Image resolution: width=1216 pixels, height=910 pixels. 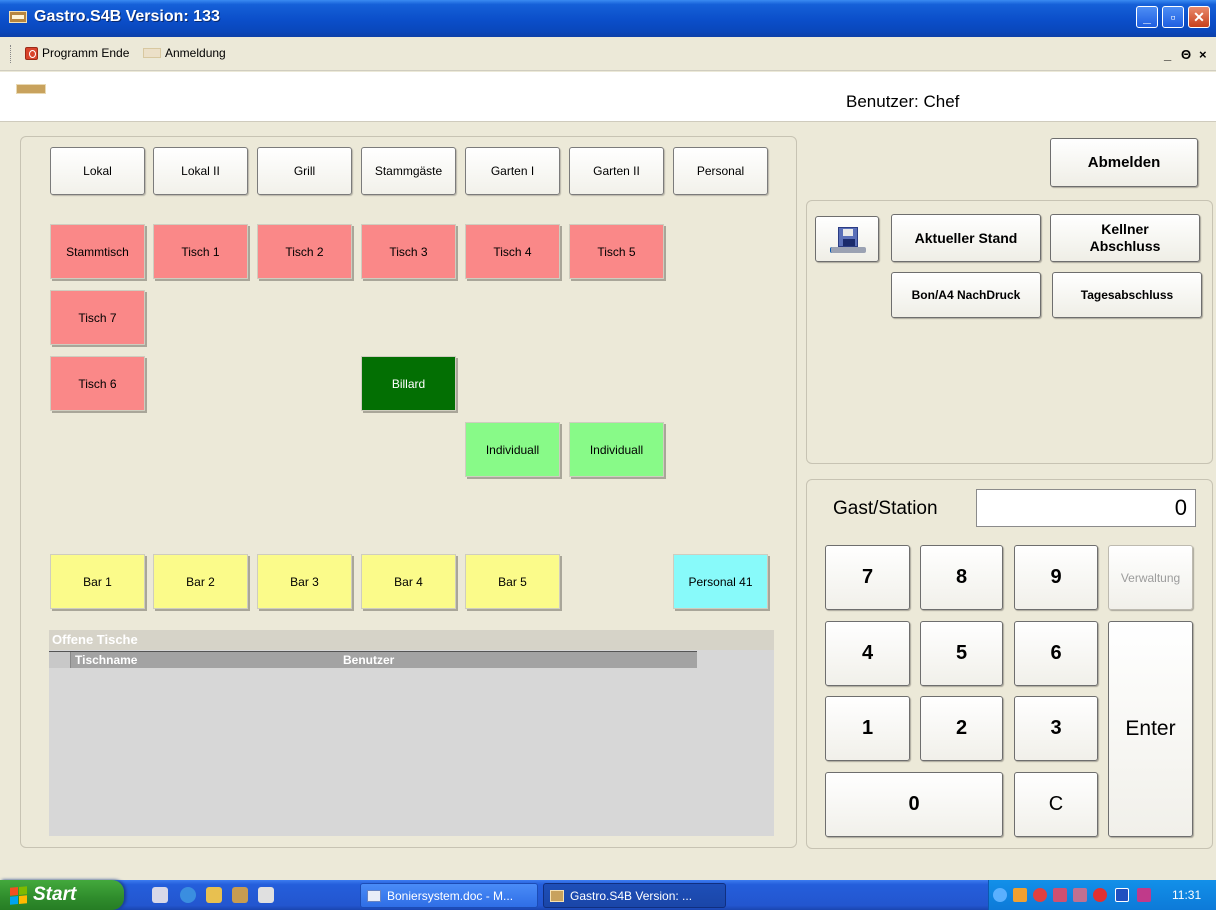 I want to click on mdi-minimize-button: _, so click(x=1167, y=54).